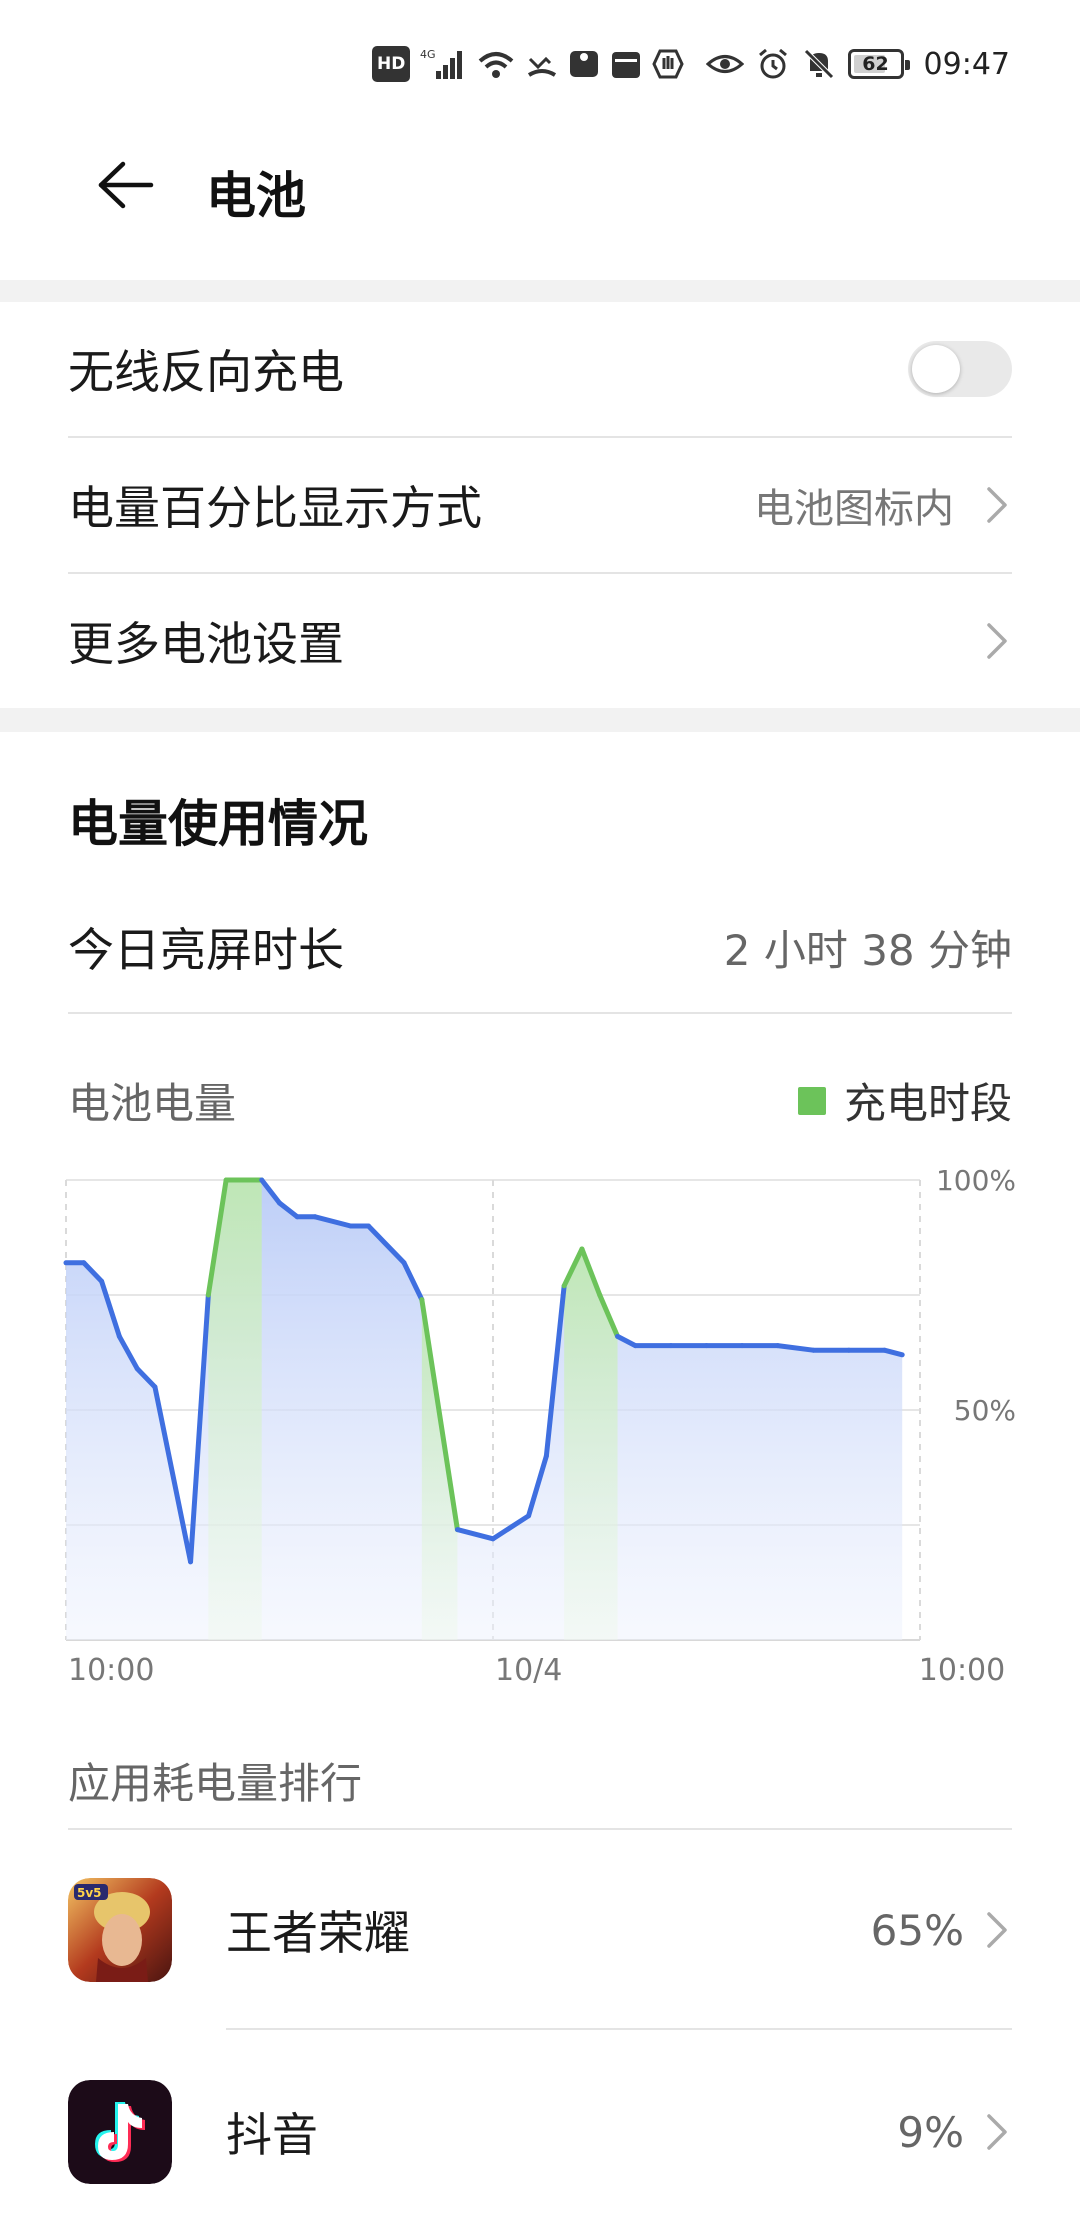  I want to click on status-bar: HD 4G 62 09:47, so click(540, 60).